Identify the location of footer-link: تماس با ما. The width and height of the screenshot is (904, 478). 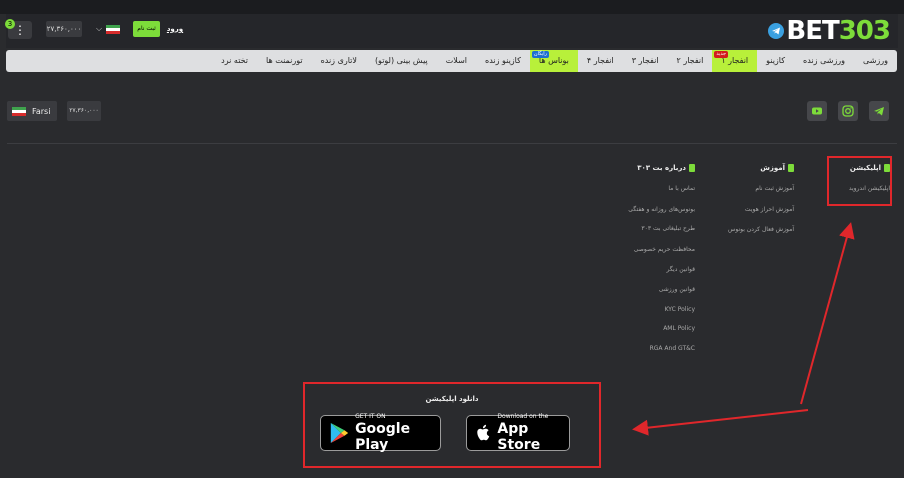
(681, 188).